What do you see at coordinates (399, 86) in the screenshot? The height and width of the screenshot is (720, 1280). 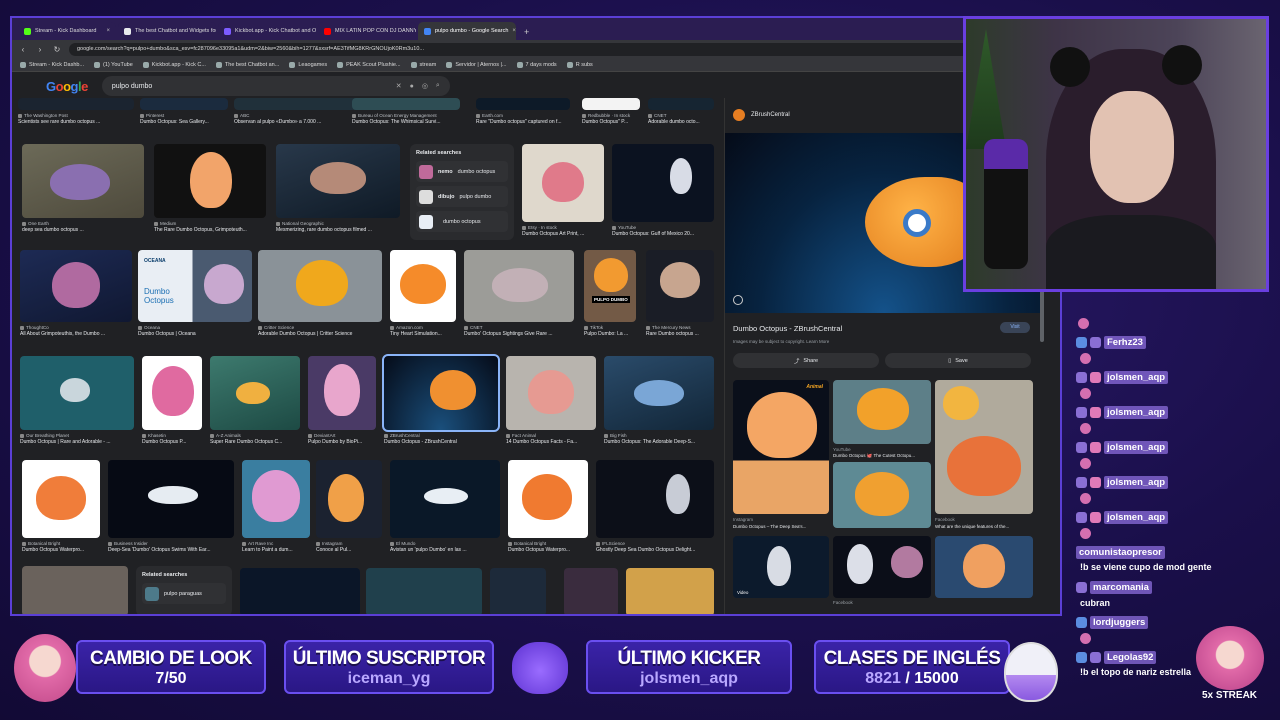 I see `clear-icon: ✕` at bounding box center [399, 86].